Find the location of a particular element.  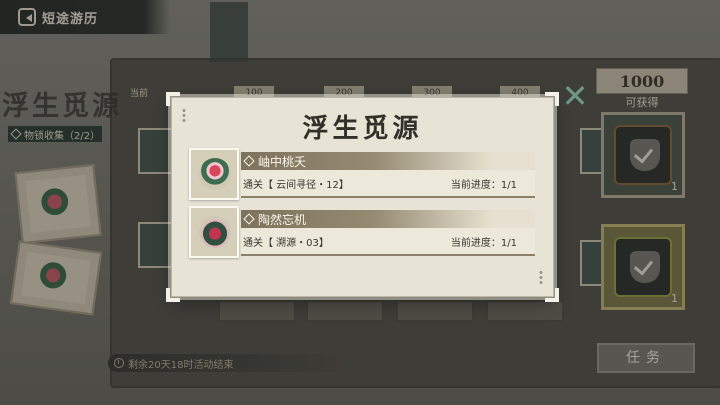

item-header: 陶然忘机 is located at coordinates (388, 219).